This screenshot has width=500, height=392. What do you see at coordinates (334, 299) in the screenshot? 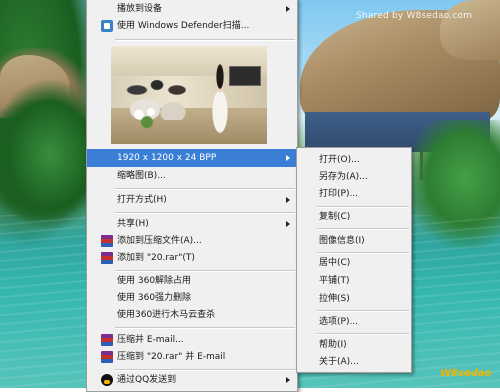
I see `menu-item-label: 拉伸(S)` at bounding box center [334, 299].